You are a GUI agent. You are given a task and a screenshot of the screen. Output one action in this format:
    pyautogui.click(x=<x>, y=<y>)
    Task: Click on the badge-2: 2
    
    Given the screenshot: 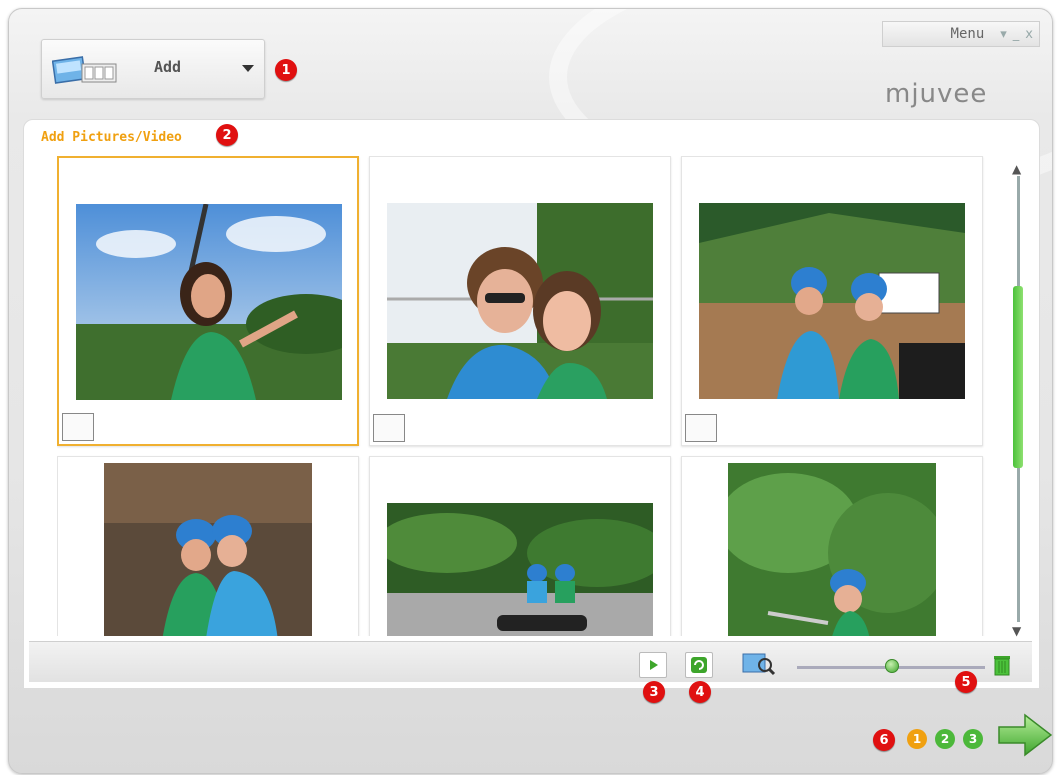 What is the action you would take?
    pyautogui.click(x=227, y=135)
    